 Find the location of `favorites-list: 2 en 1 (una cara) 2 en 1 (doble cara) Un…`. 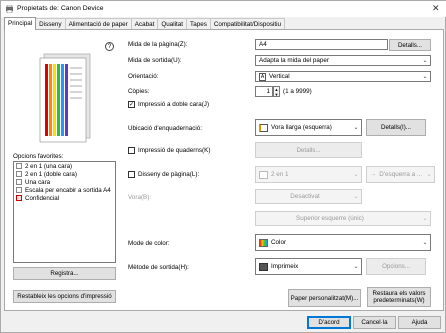

favorites-list: 2 en 1 (una cara) 2 en 1 (doble cara) Un… is located at coordinates (64, 212).